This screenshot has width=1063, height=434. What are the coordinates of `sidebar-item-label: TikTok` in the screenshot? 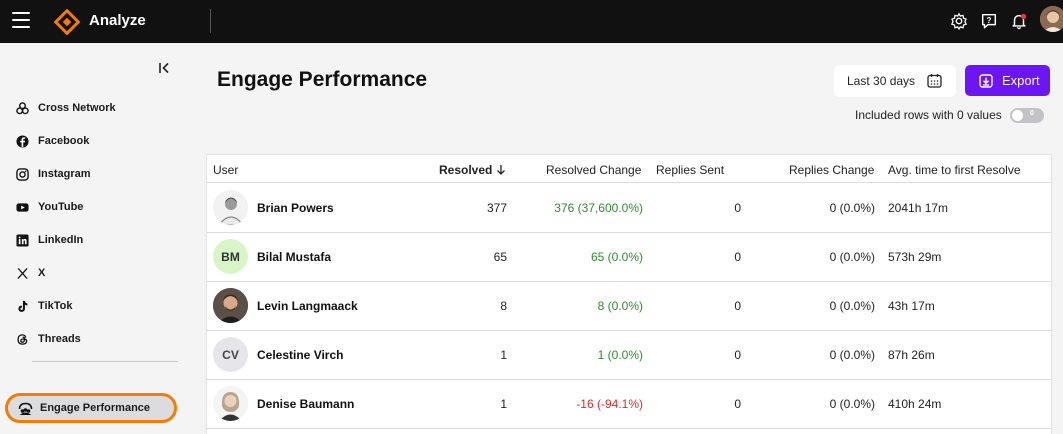 It's located at (55, 306).